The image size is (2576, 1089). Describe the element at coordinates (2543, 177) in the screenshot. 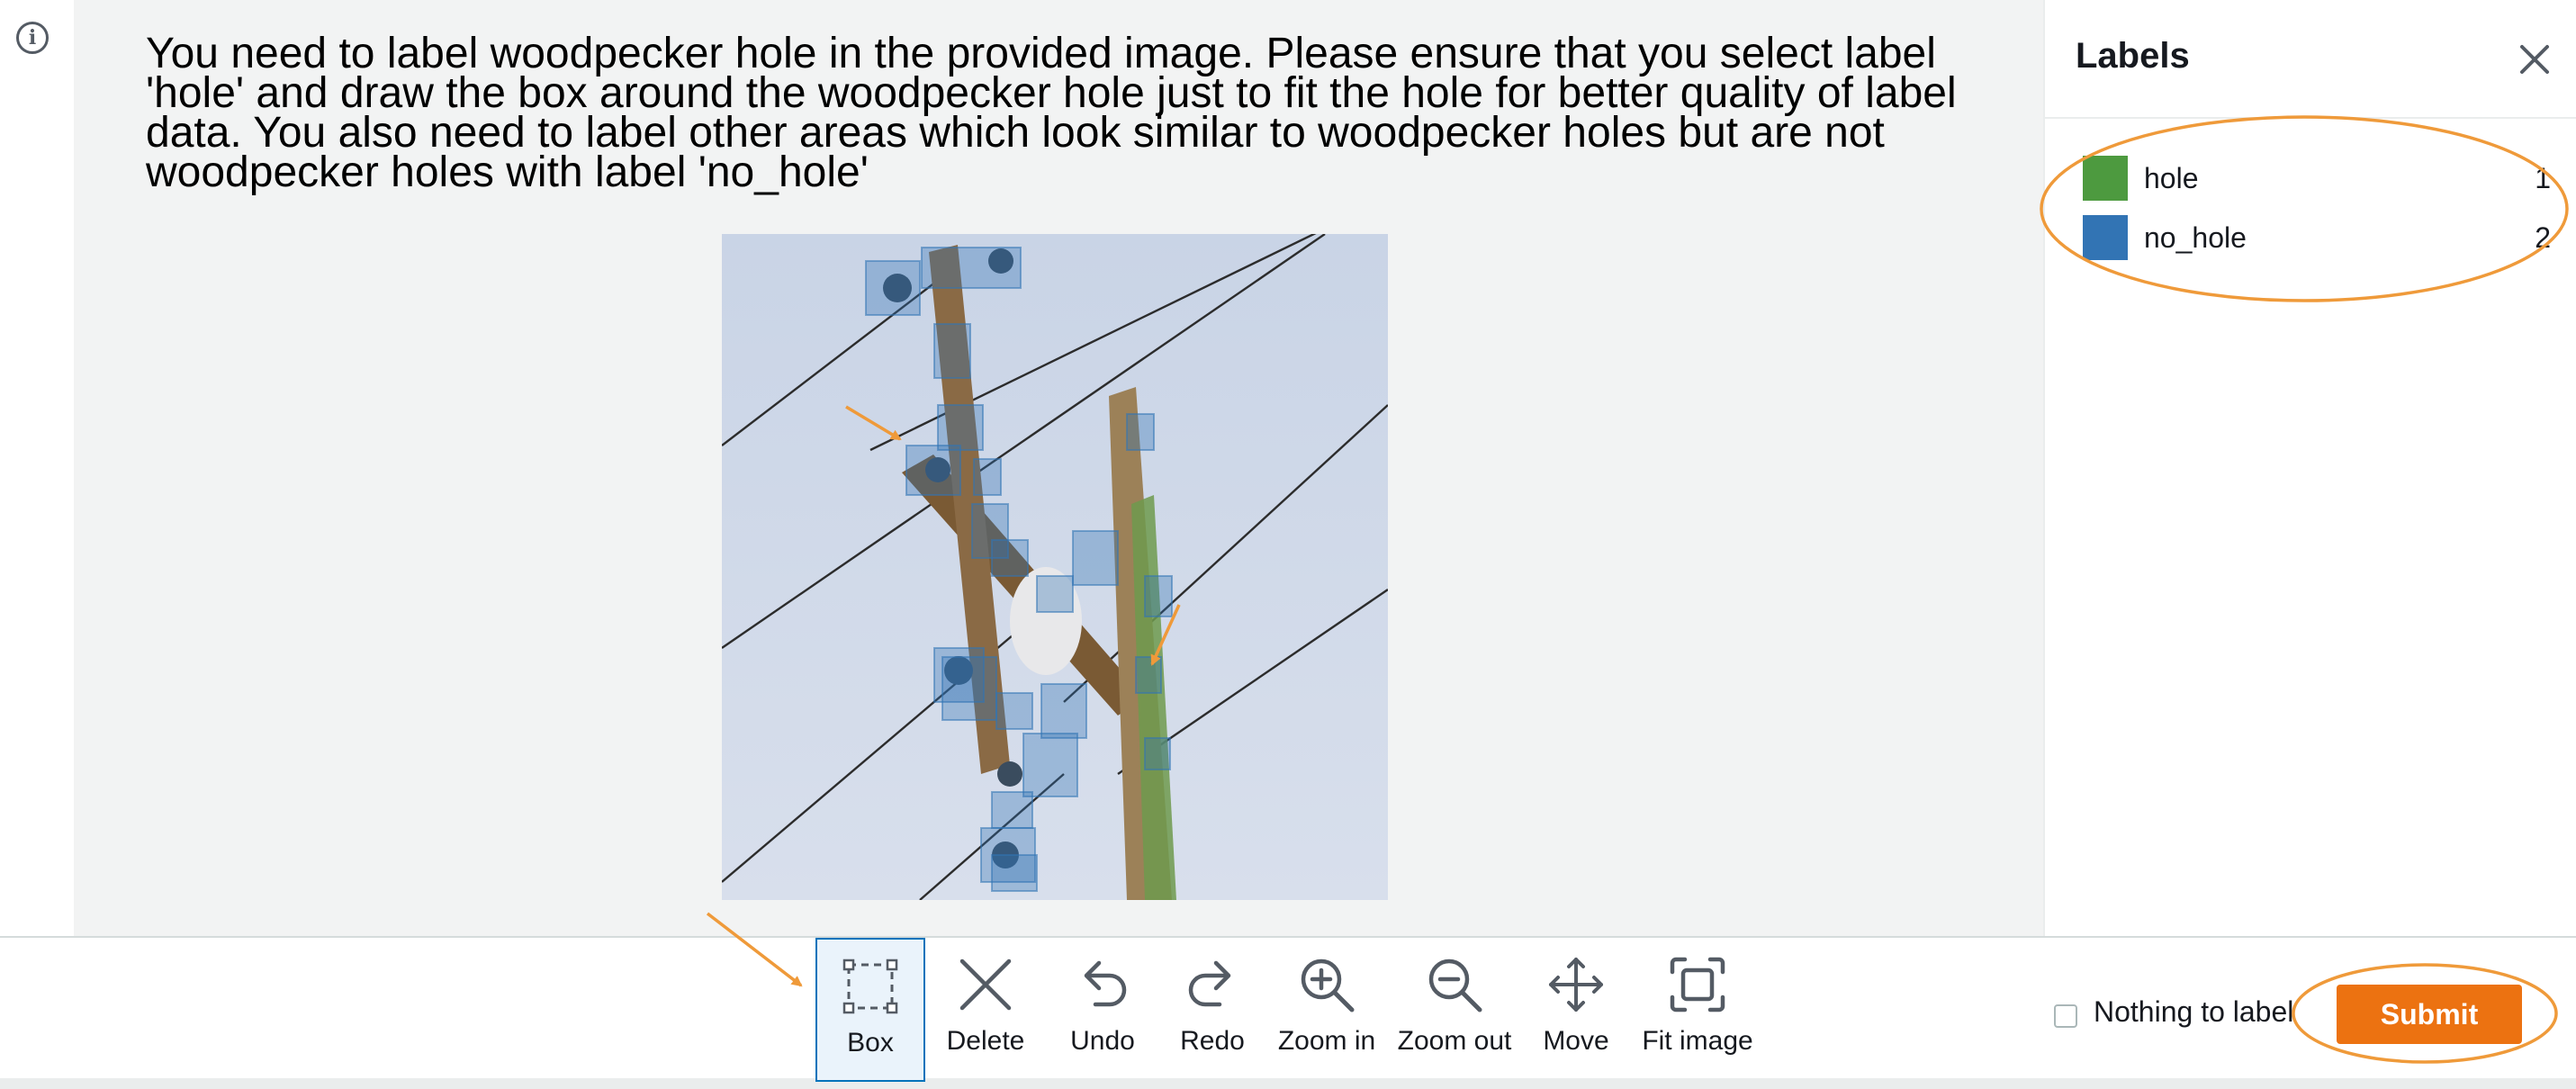

I see `label-count: 1` at that location.